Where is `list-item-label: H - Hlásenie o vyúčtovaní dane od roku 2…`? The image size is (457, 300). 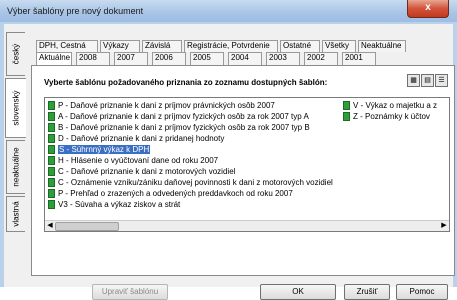 list-item-label: H - Hlásenie o vyúčtovaní dane od roku 2… is located at coordinates (138, 160).